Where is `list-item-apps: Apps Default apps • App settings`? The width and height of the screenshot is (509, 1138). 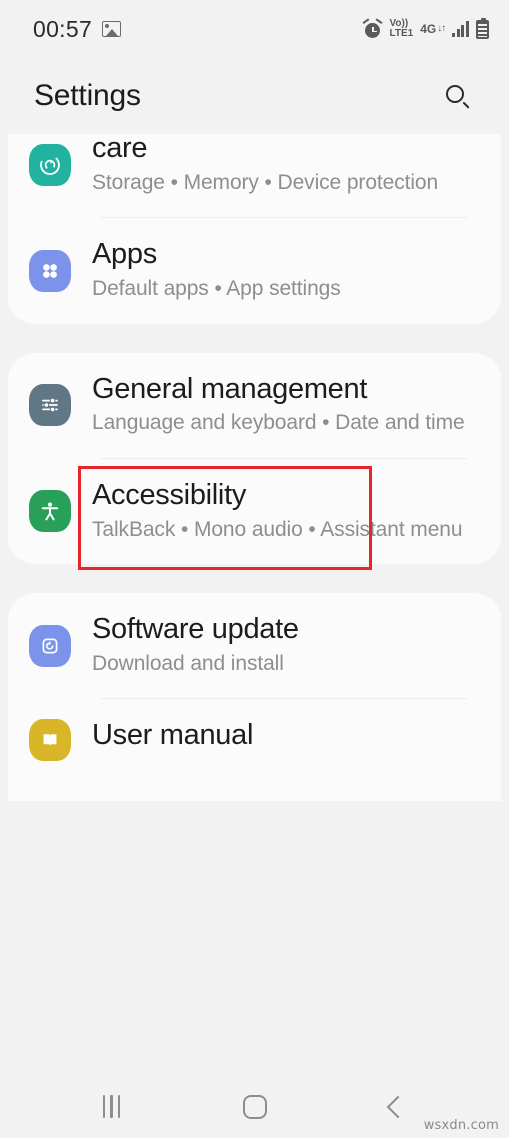 list-item-apps: Apps Default apps • App settings is located at coordinates (254, 270).